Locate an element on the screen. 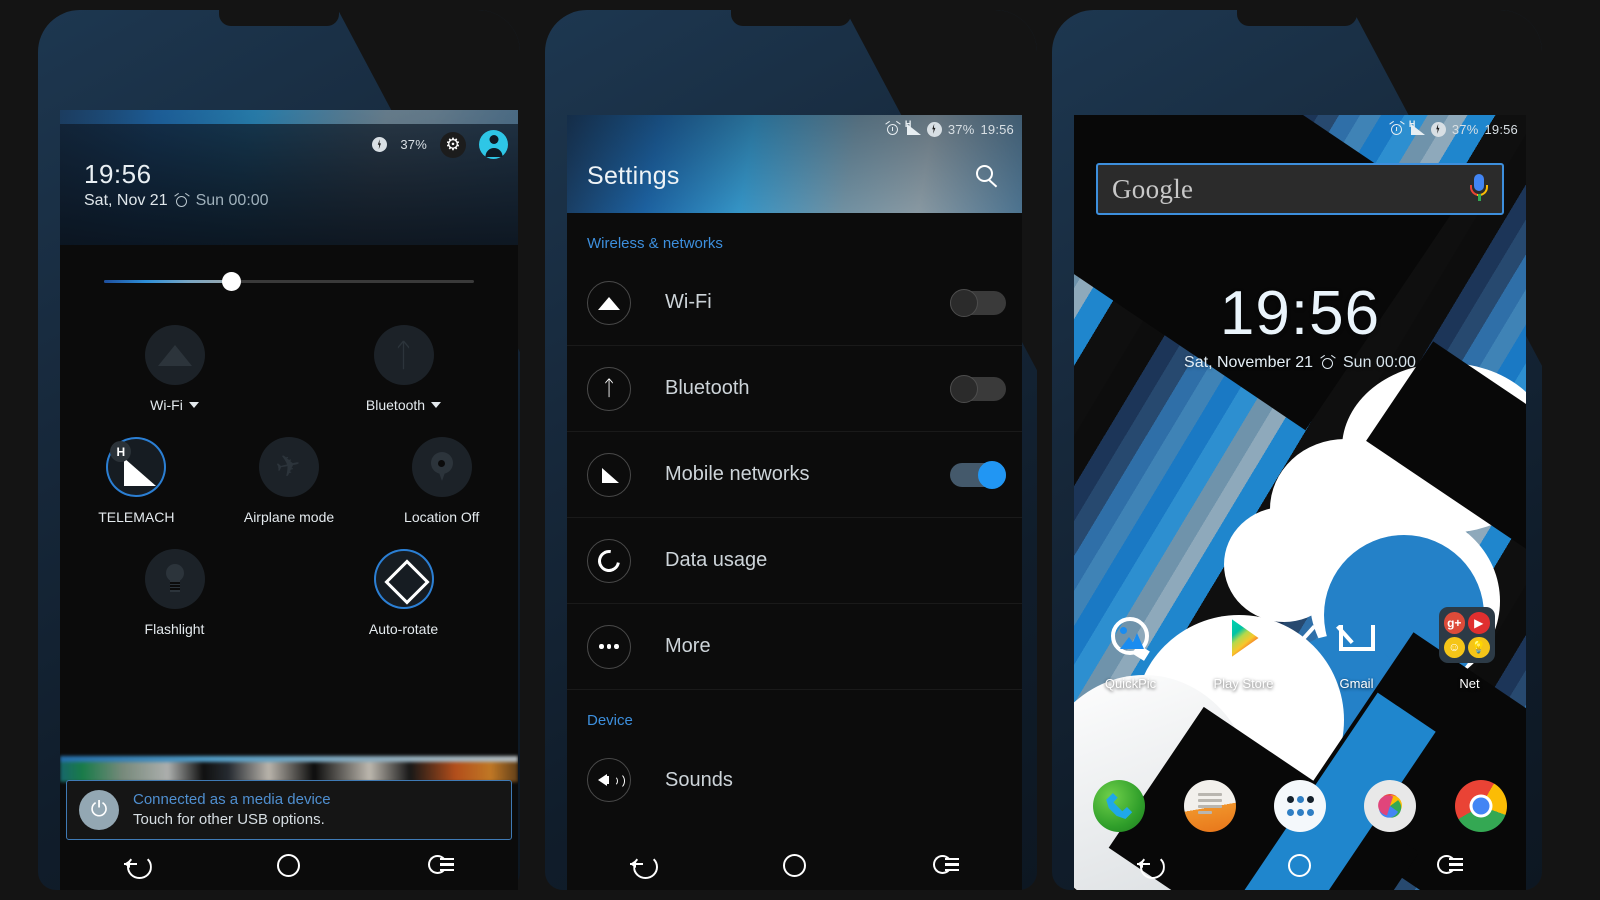 This screenshot has height=900, width=1600. tile-label-wrap: Wi-Fi is located at coordinates (174, 405).